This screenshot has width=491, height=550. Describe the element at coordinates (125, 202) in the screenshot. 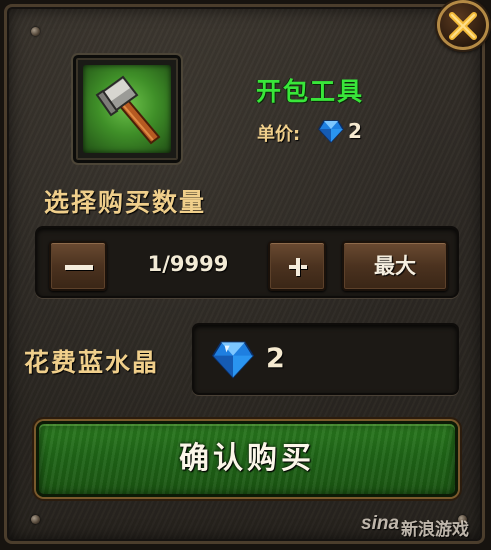

I see `quantity-title: 选择购买数量` at that location.